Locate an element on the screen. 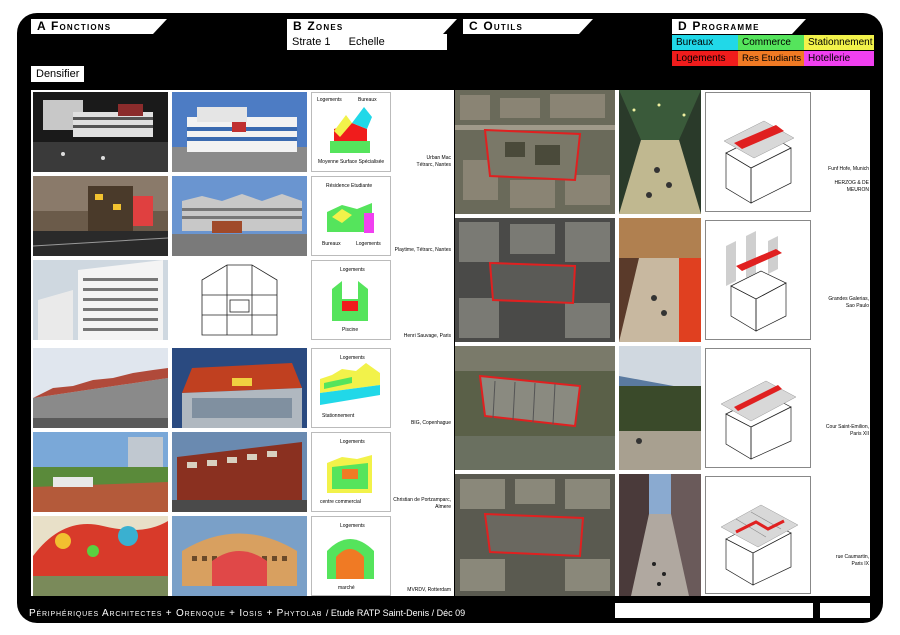 Image resolution: width=900 pixels, height=635 pixels. legend-label: Res Etudiants is located at coordinates (772, 58).